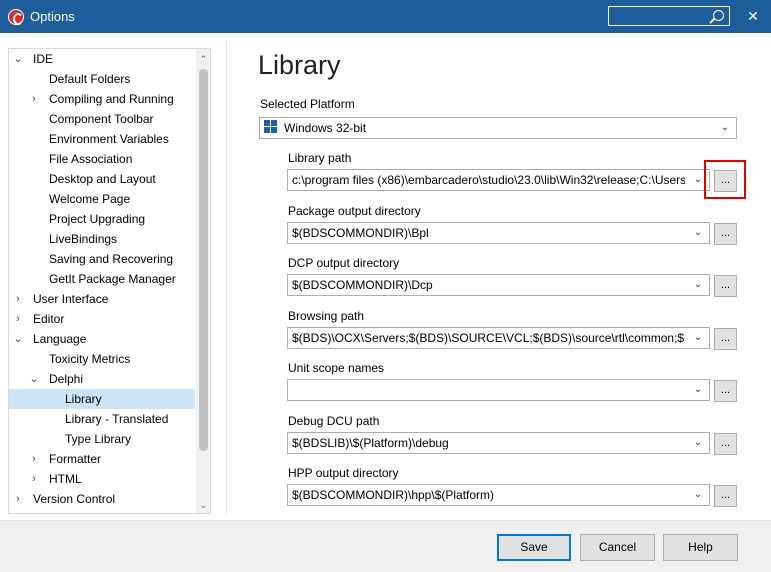 The height and width of the screenshot is (572, 771). Describe the element at coordinates (65, 479) in the screenshot. I see `tree-item-label: HTML` at that location.